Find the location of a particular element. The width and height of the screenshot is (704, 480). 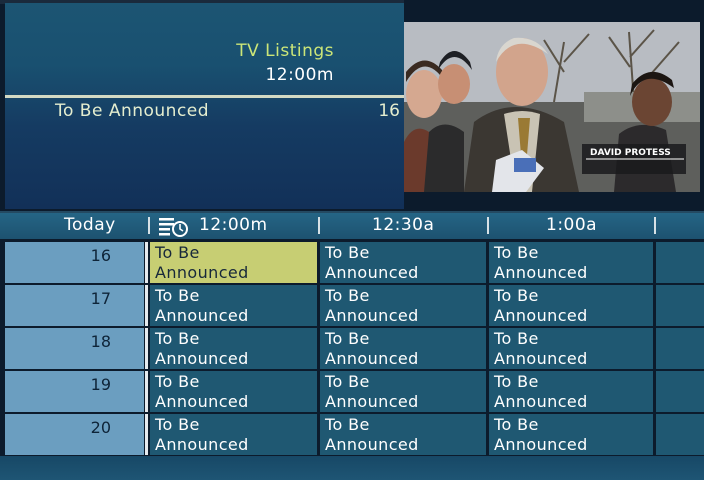

program-cell-selected: To Be Announced is located at coordinates (233, 262).